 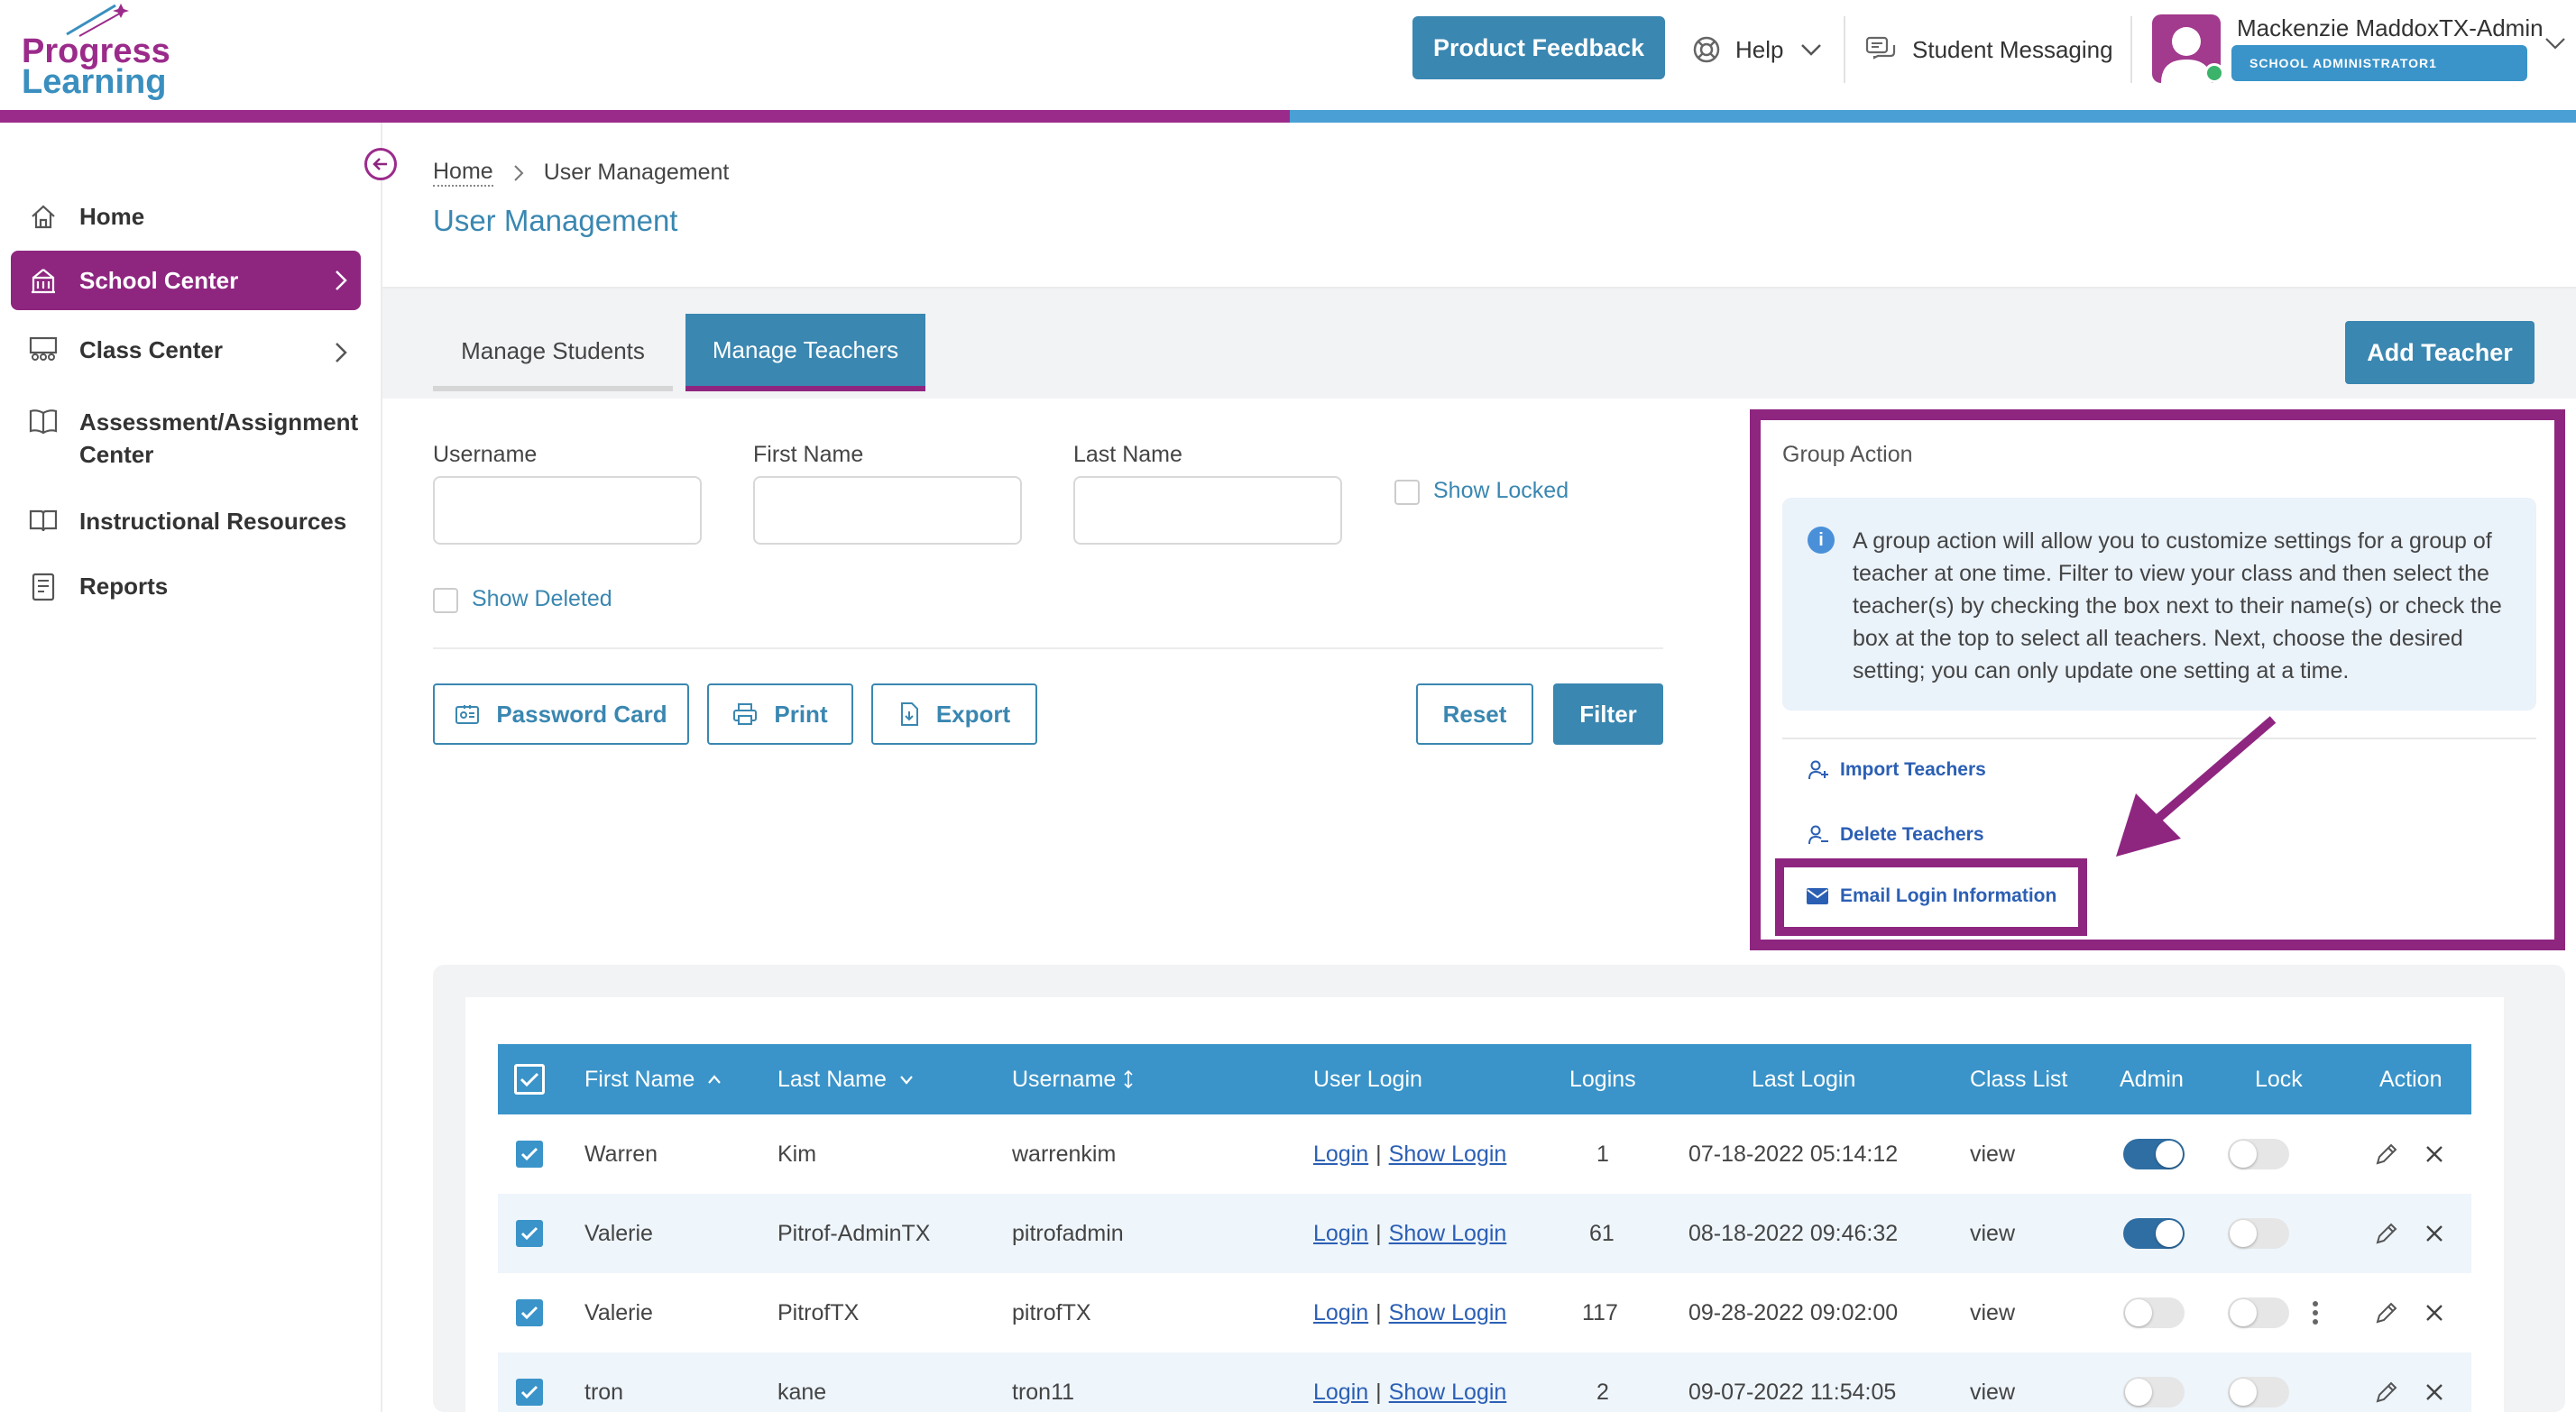 What do you see at coordinates (2555, 43) in the screenshot?
I see `user-menu-chevron-down-icon` at bounding box center [2555, 43].